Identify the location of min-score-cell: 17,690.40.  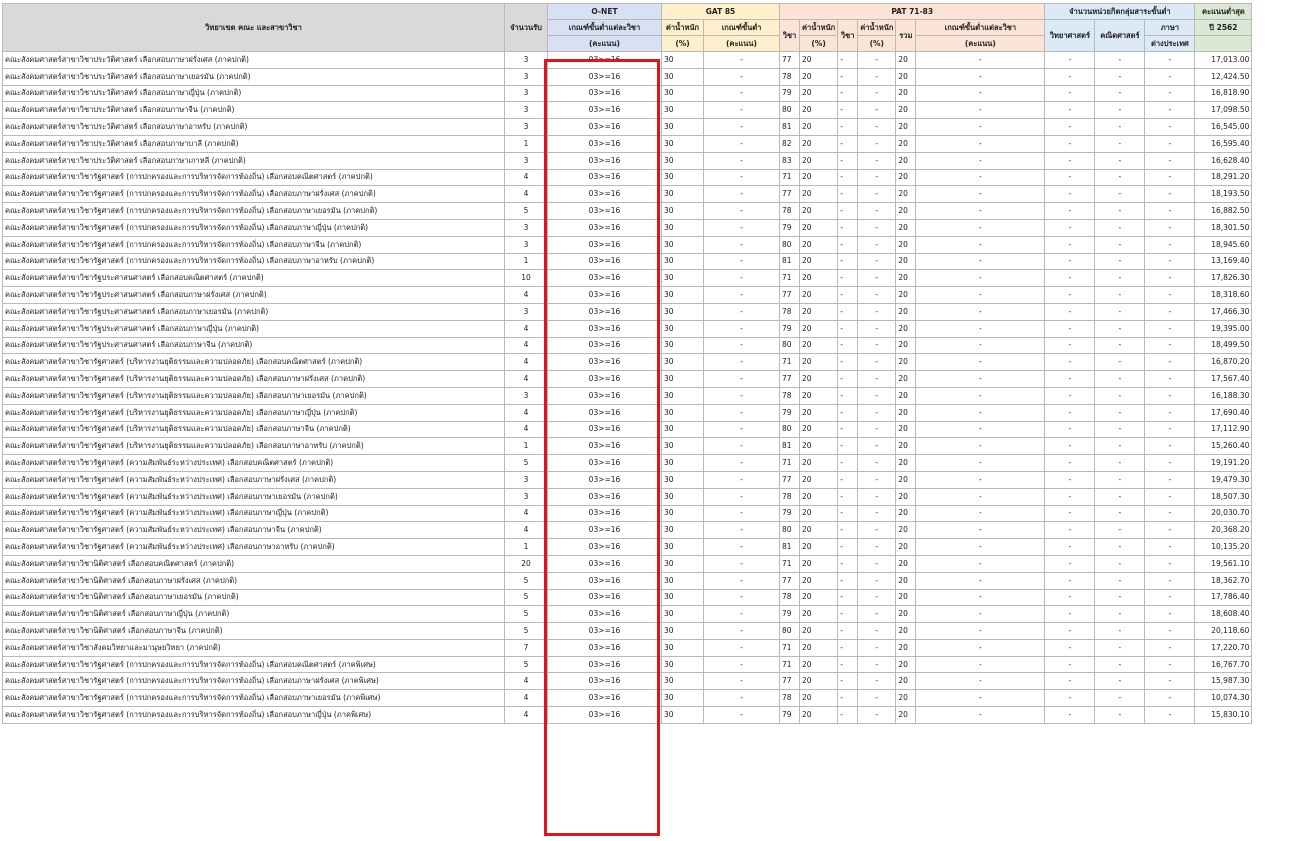
(1223, 412).